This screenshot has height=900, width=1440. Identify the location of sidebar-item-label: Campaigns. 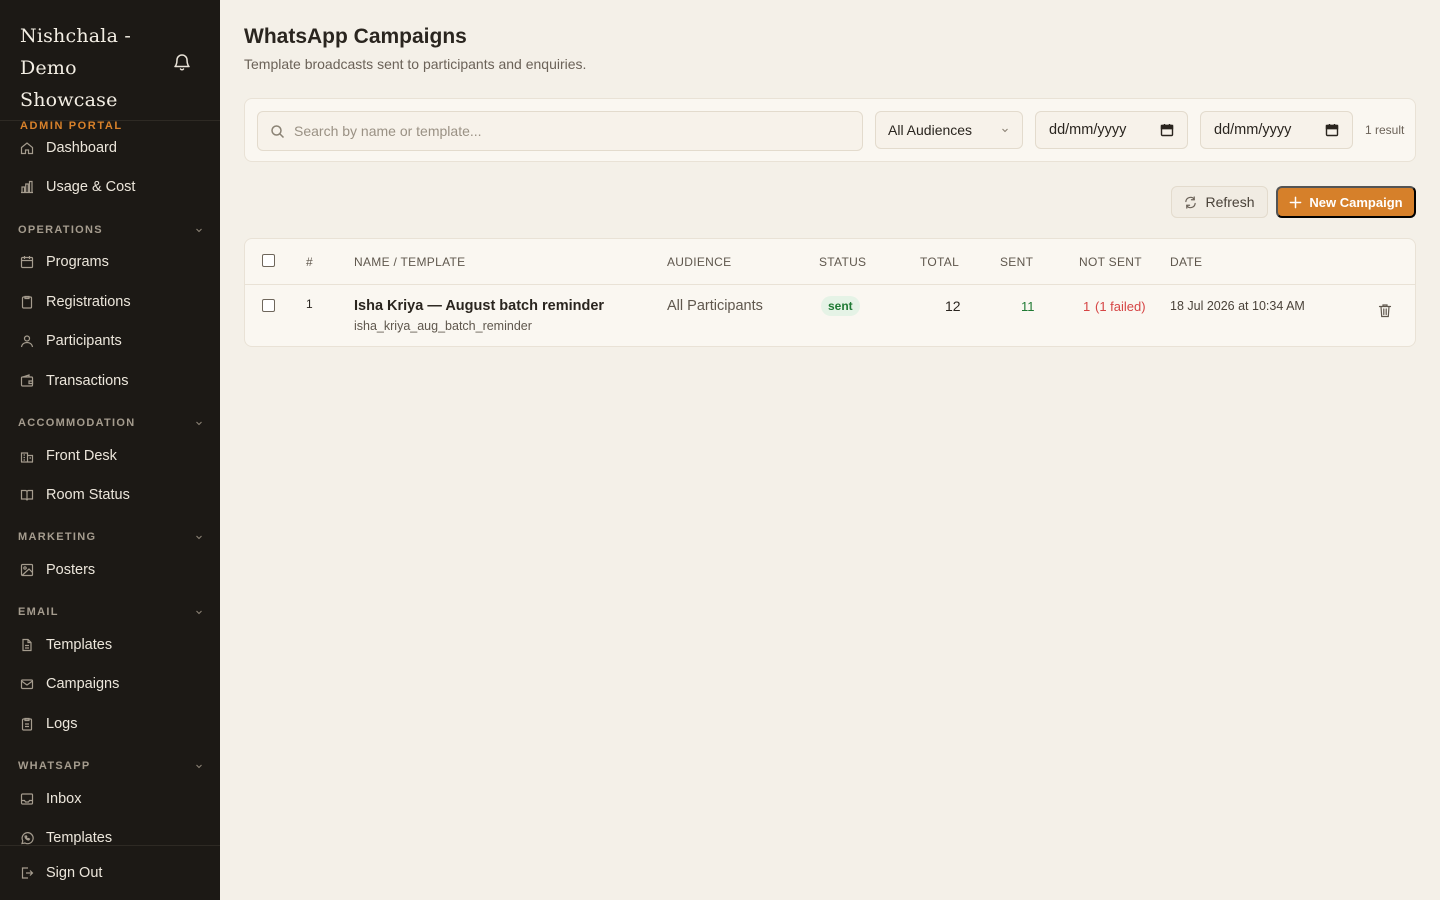
(83, 684).